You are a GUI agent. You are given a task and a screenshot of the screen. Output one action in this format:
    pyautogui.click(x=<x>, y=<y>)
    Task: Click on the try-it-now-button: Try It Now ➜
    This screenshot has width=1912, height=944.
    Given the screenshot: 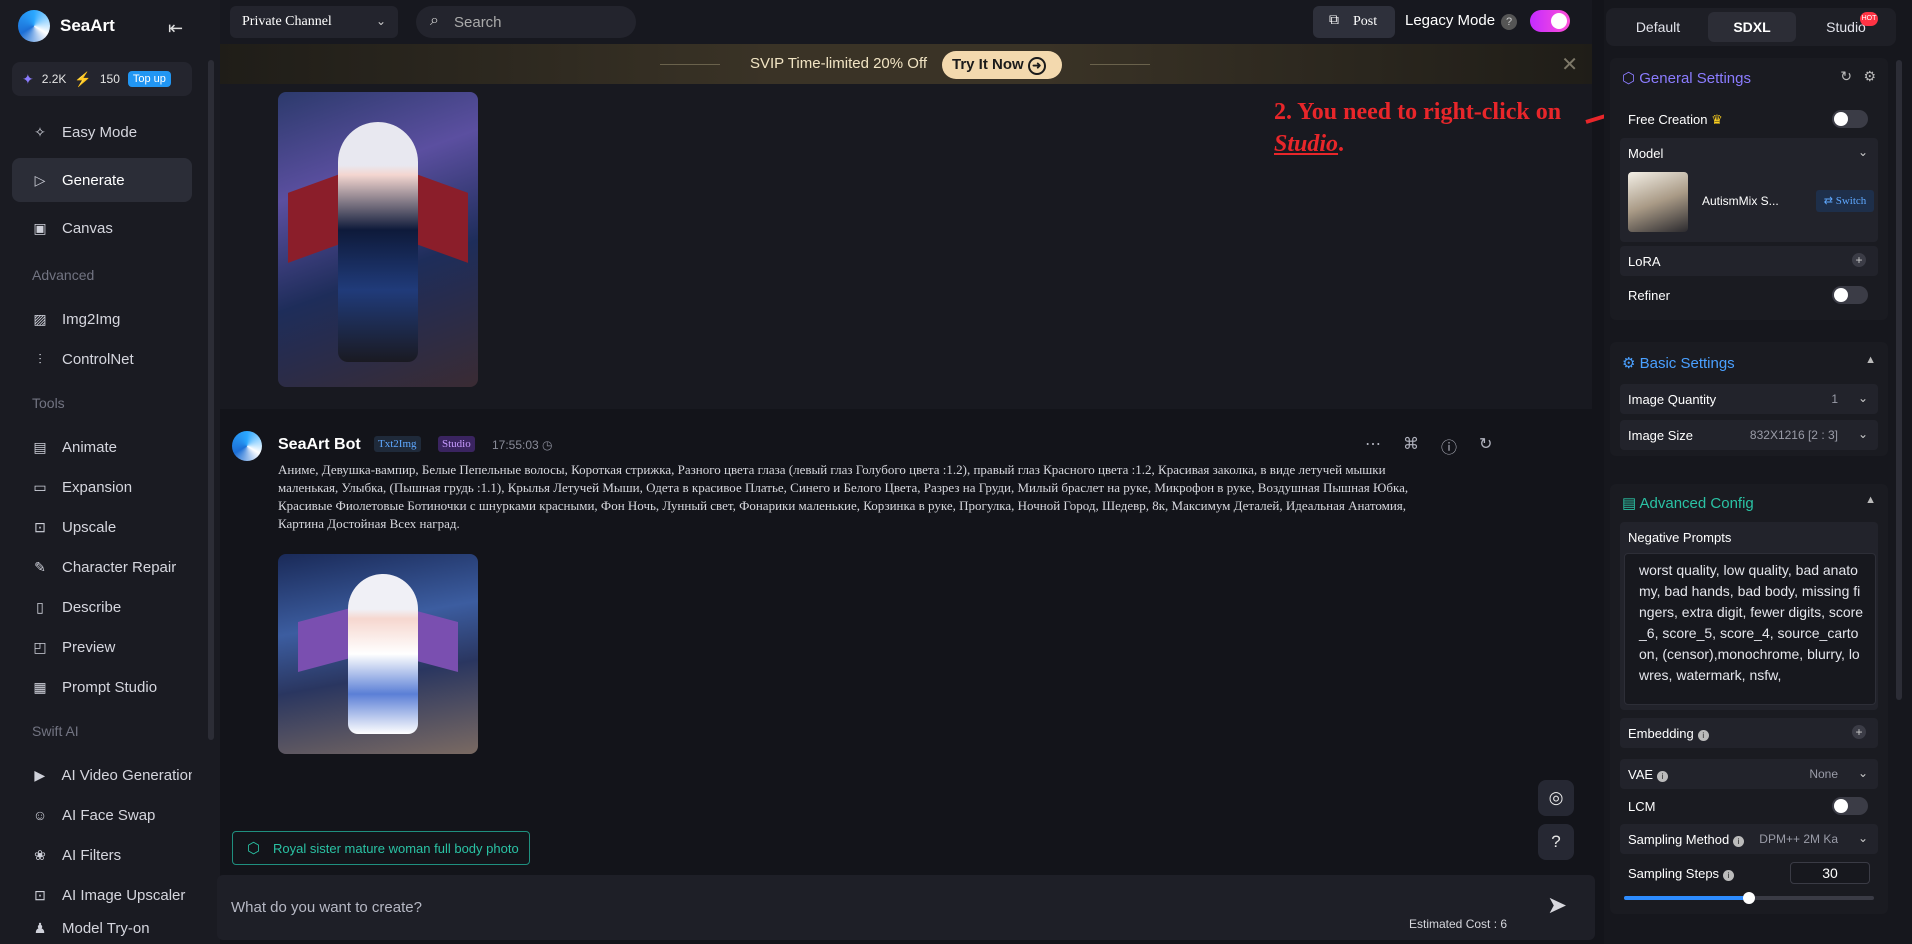 What is the action you would take?
    pyautogui.click(x=1002, y=65)
    